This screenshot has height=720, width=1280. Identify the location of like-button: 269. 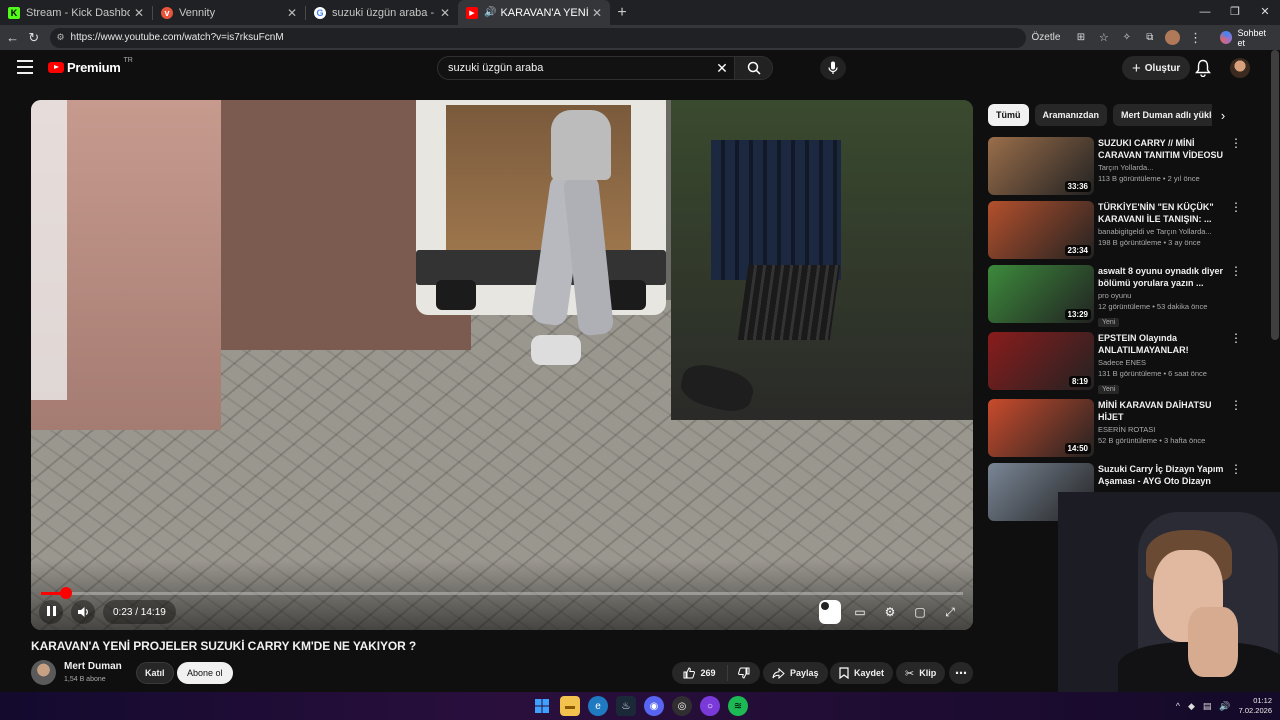
(700, 673).